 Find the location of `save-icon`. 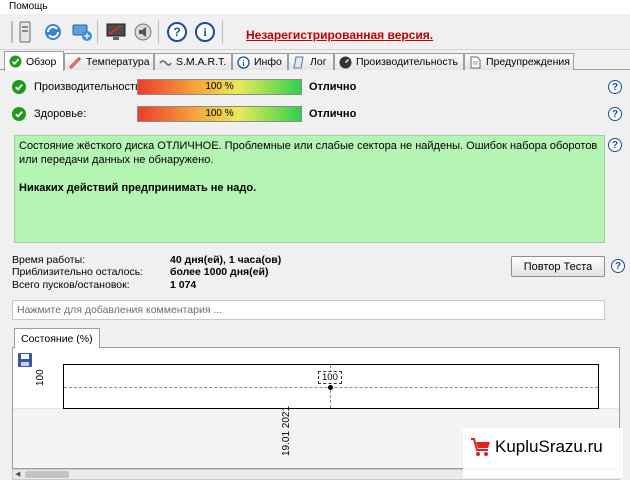

save-icon is located at coordinates (25, 360).